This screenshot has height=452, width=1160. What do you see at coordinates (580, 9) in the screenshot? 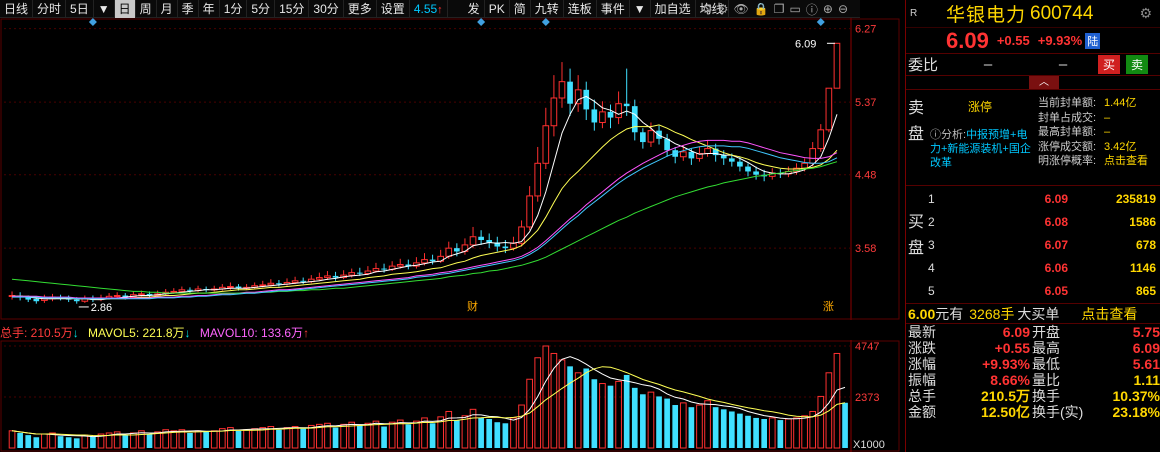
I see `tab-lianban: 连板` at bounding box center [580, 9].